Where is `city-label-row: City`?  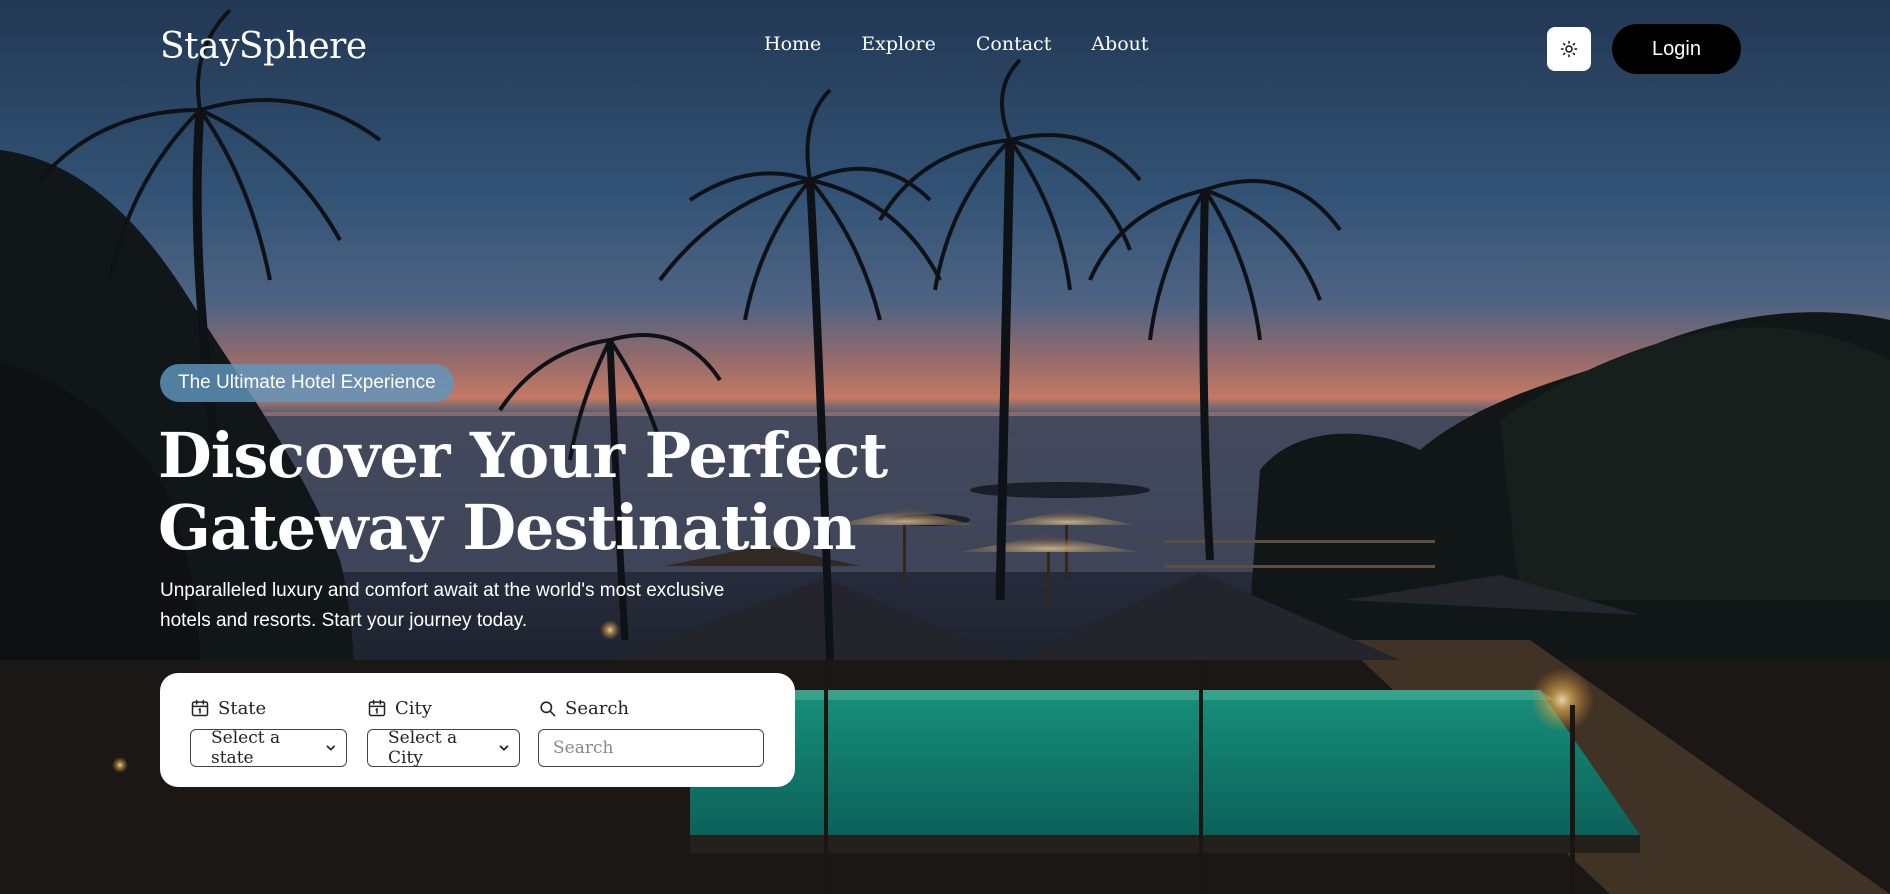 city-label-row: City is located at coordinates (443, 708).